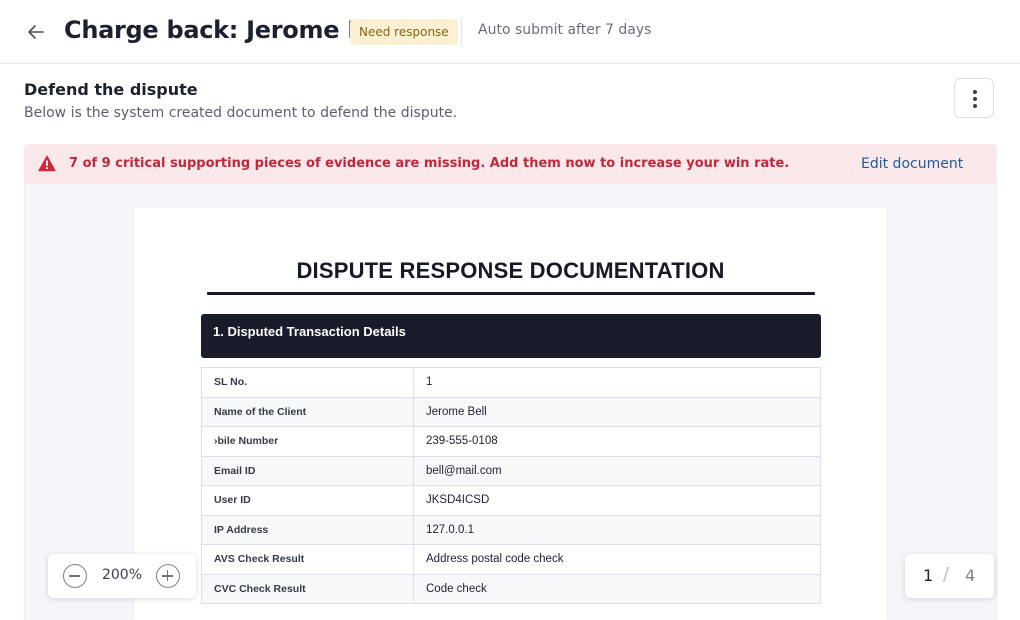 This screenshot has width=1020, height=620. What do you see at coordinates (617, 559) in the screenshot?
I see `row-value: Address postal code check` at bounding box center [617, 559].